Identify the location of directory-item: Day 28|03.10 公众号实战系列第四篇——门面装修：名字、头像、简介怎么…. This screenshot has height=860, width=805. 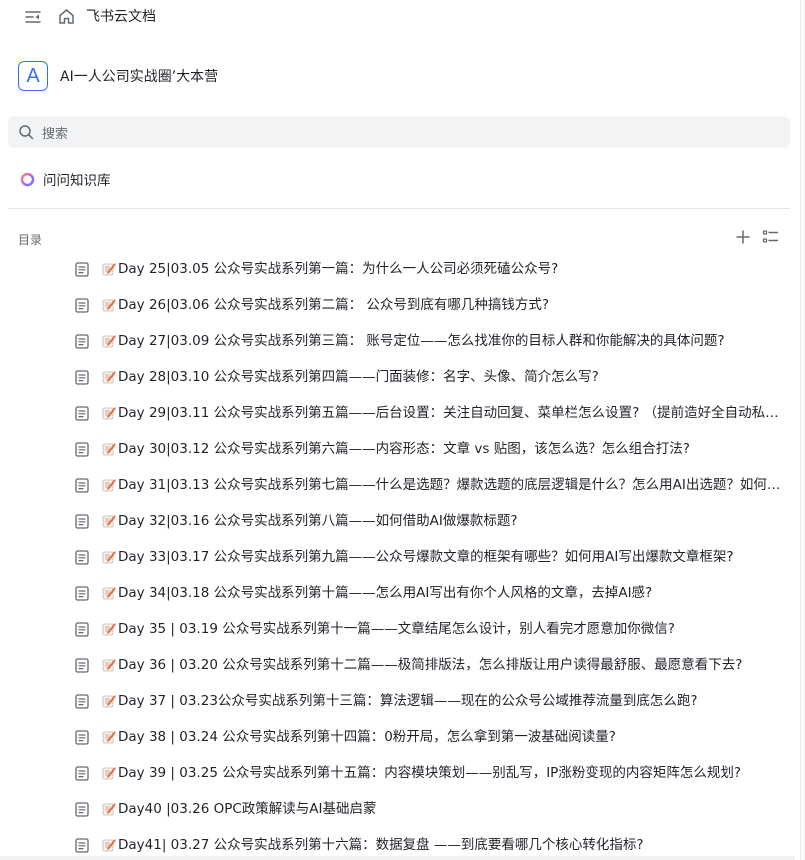
(397, 377).